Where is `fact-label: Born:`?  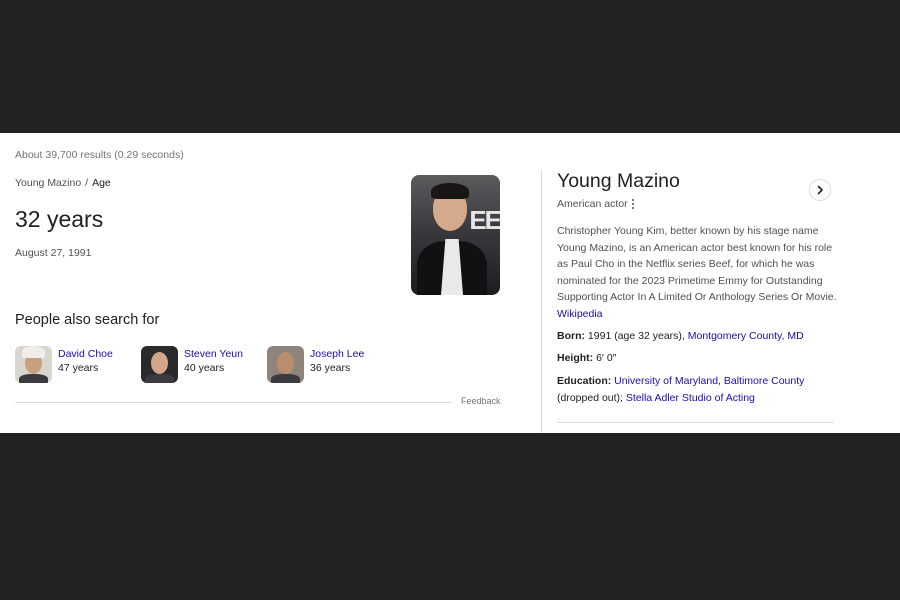
fact-label: Born: is located at coordinates (571, 336).